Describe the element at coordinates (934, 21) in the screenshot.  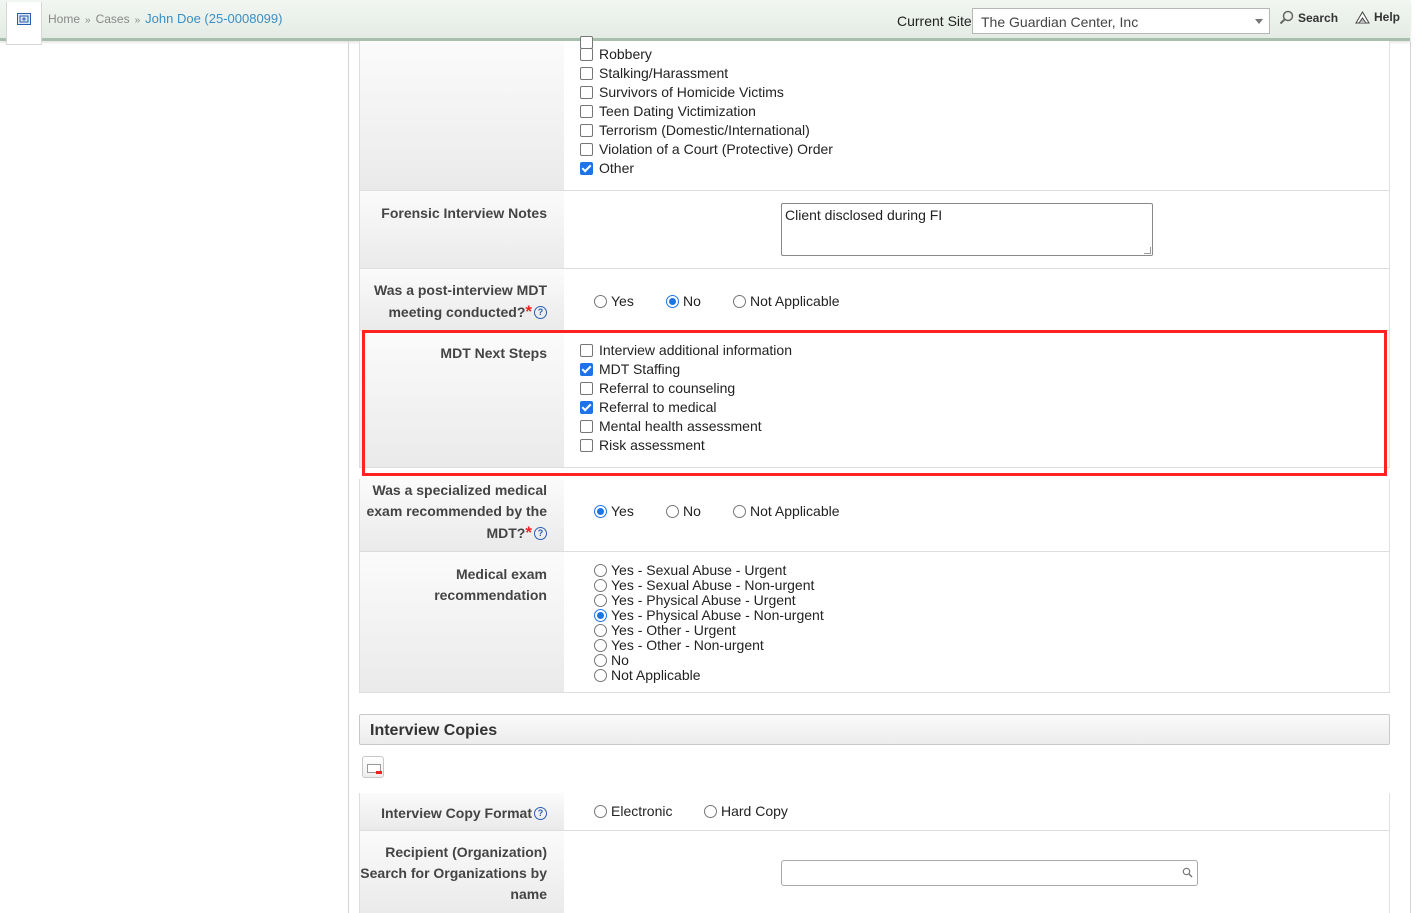
I see `current-site-label: Current Site` at that location.